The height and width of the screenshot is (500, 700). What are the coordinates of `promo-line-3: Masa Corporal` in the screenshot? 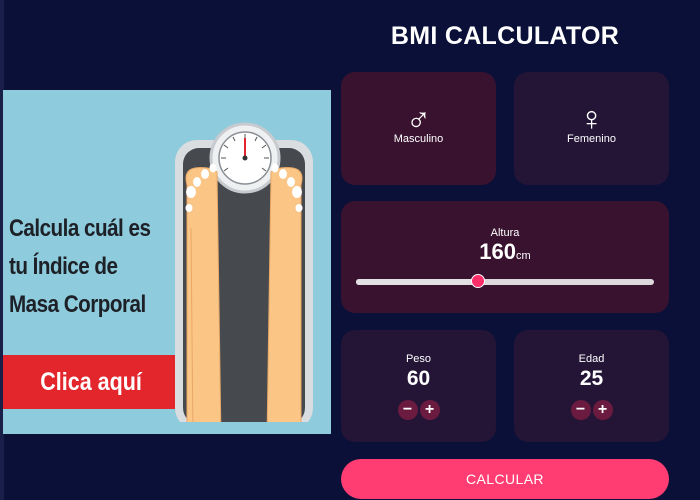 It's located at (77, 304).